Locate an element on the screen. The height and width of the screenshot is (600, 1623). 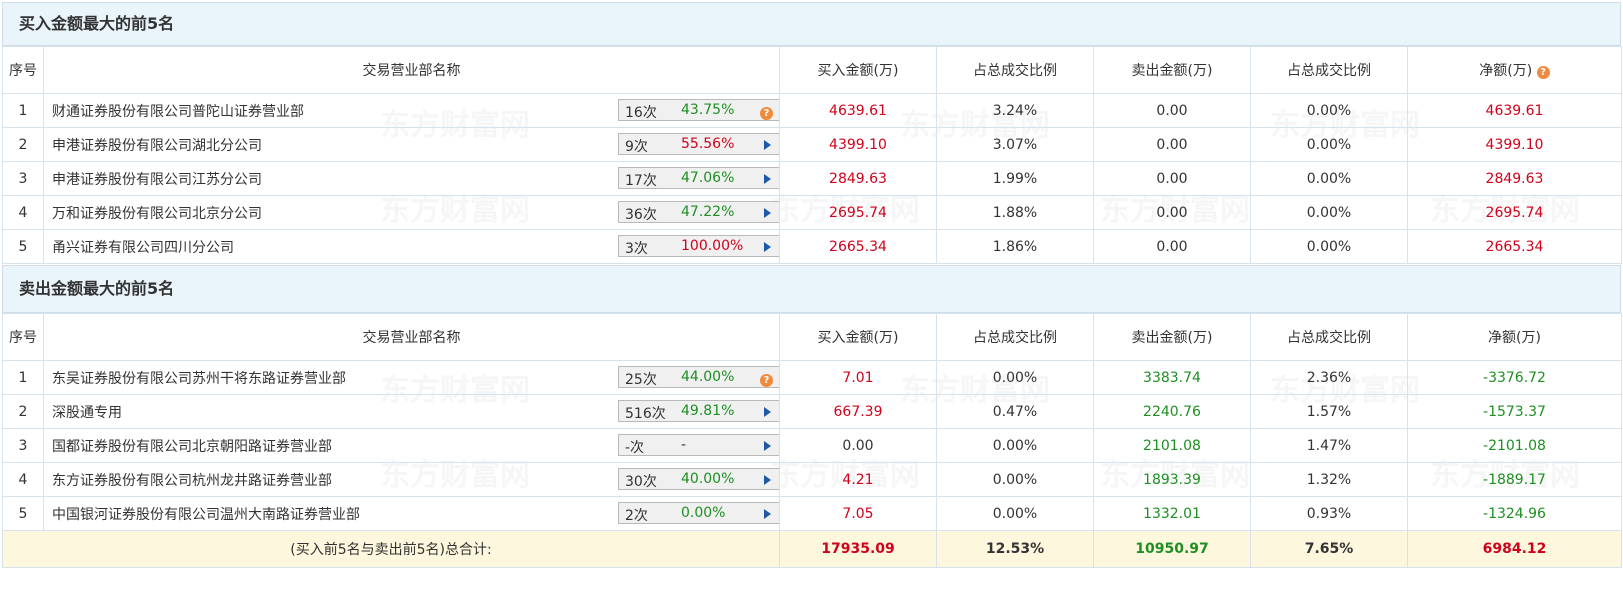
net-amount: -2101.08 is located at coordinates (1514, 445).